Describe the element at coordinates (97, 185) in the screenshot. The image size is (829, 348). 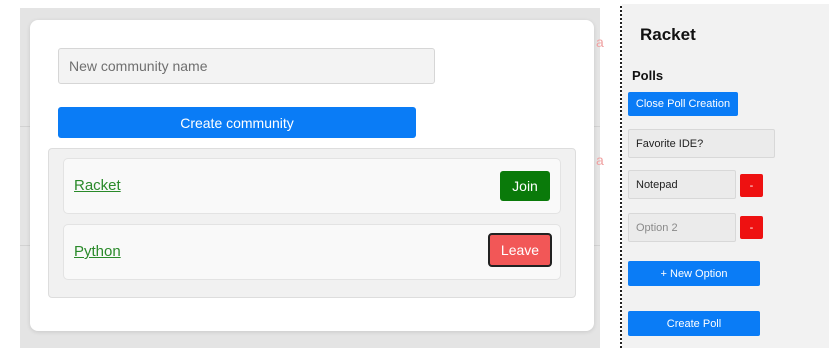
I see `community-link-racket: Racket` at that location.